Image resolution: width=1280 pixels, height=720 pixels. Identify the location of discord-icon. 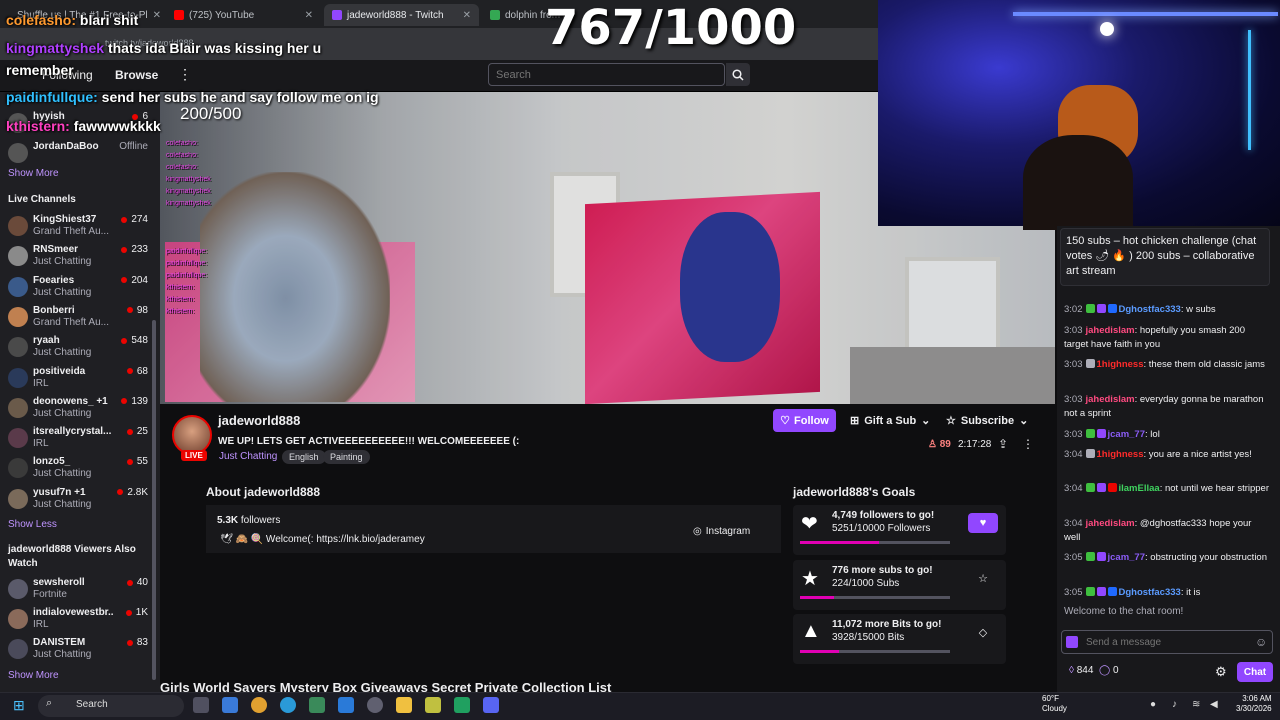
(491, 705).